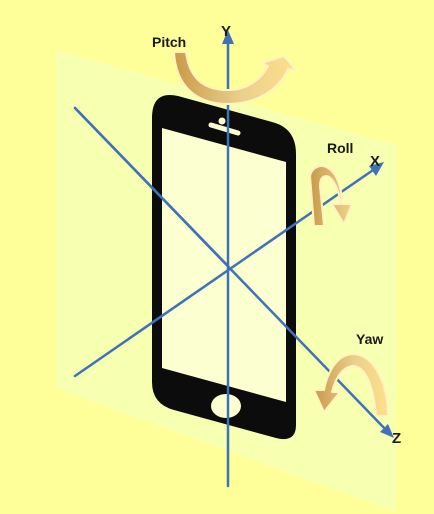  I want to click on phone-home-button, so click(226, 406).